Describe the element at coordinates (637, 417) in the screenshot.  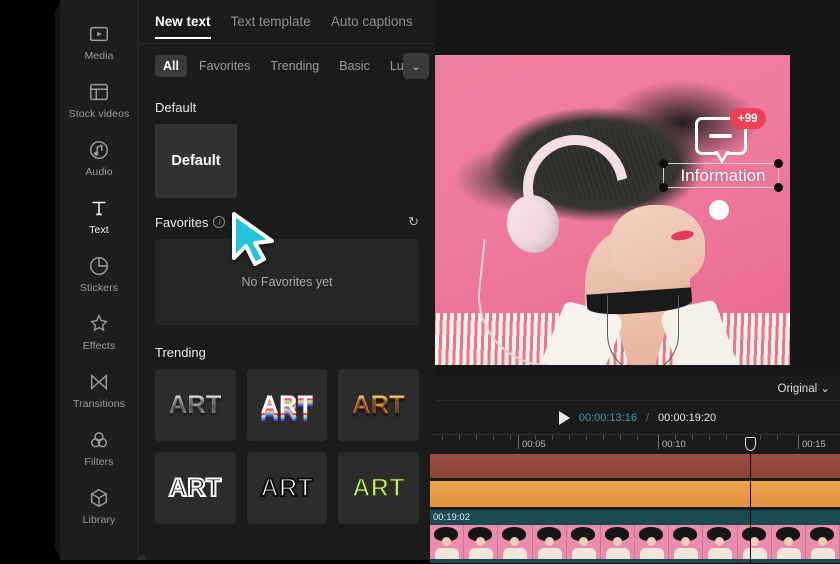
I see `transport-controls: 00:00:13:16 / 00:00:19:20` at that location.